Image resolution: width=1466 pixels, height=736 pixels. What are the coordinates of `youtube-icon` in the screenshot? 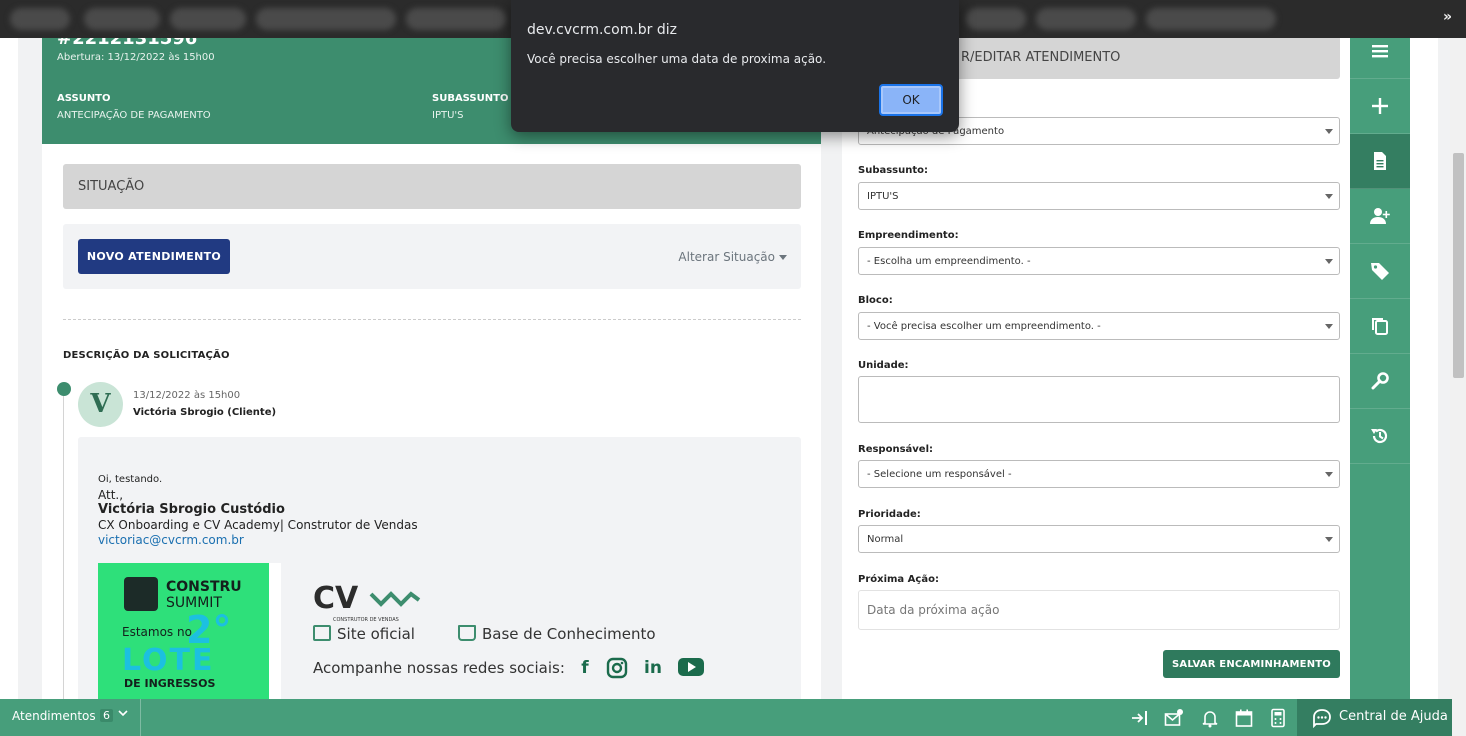 It's located at (691, 668).